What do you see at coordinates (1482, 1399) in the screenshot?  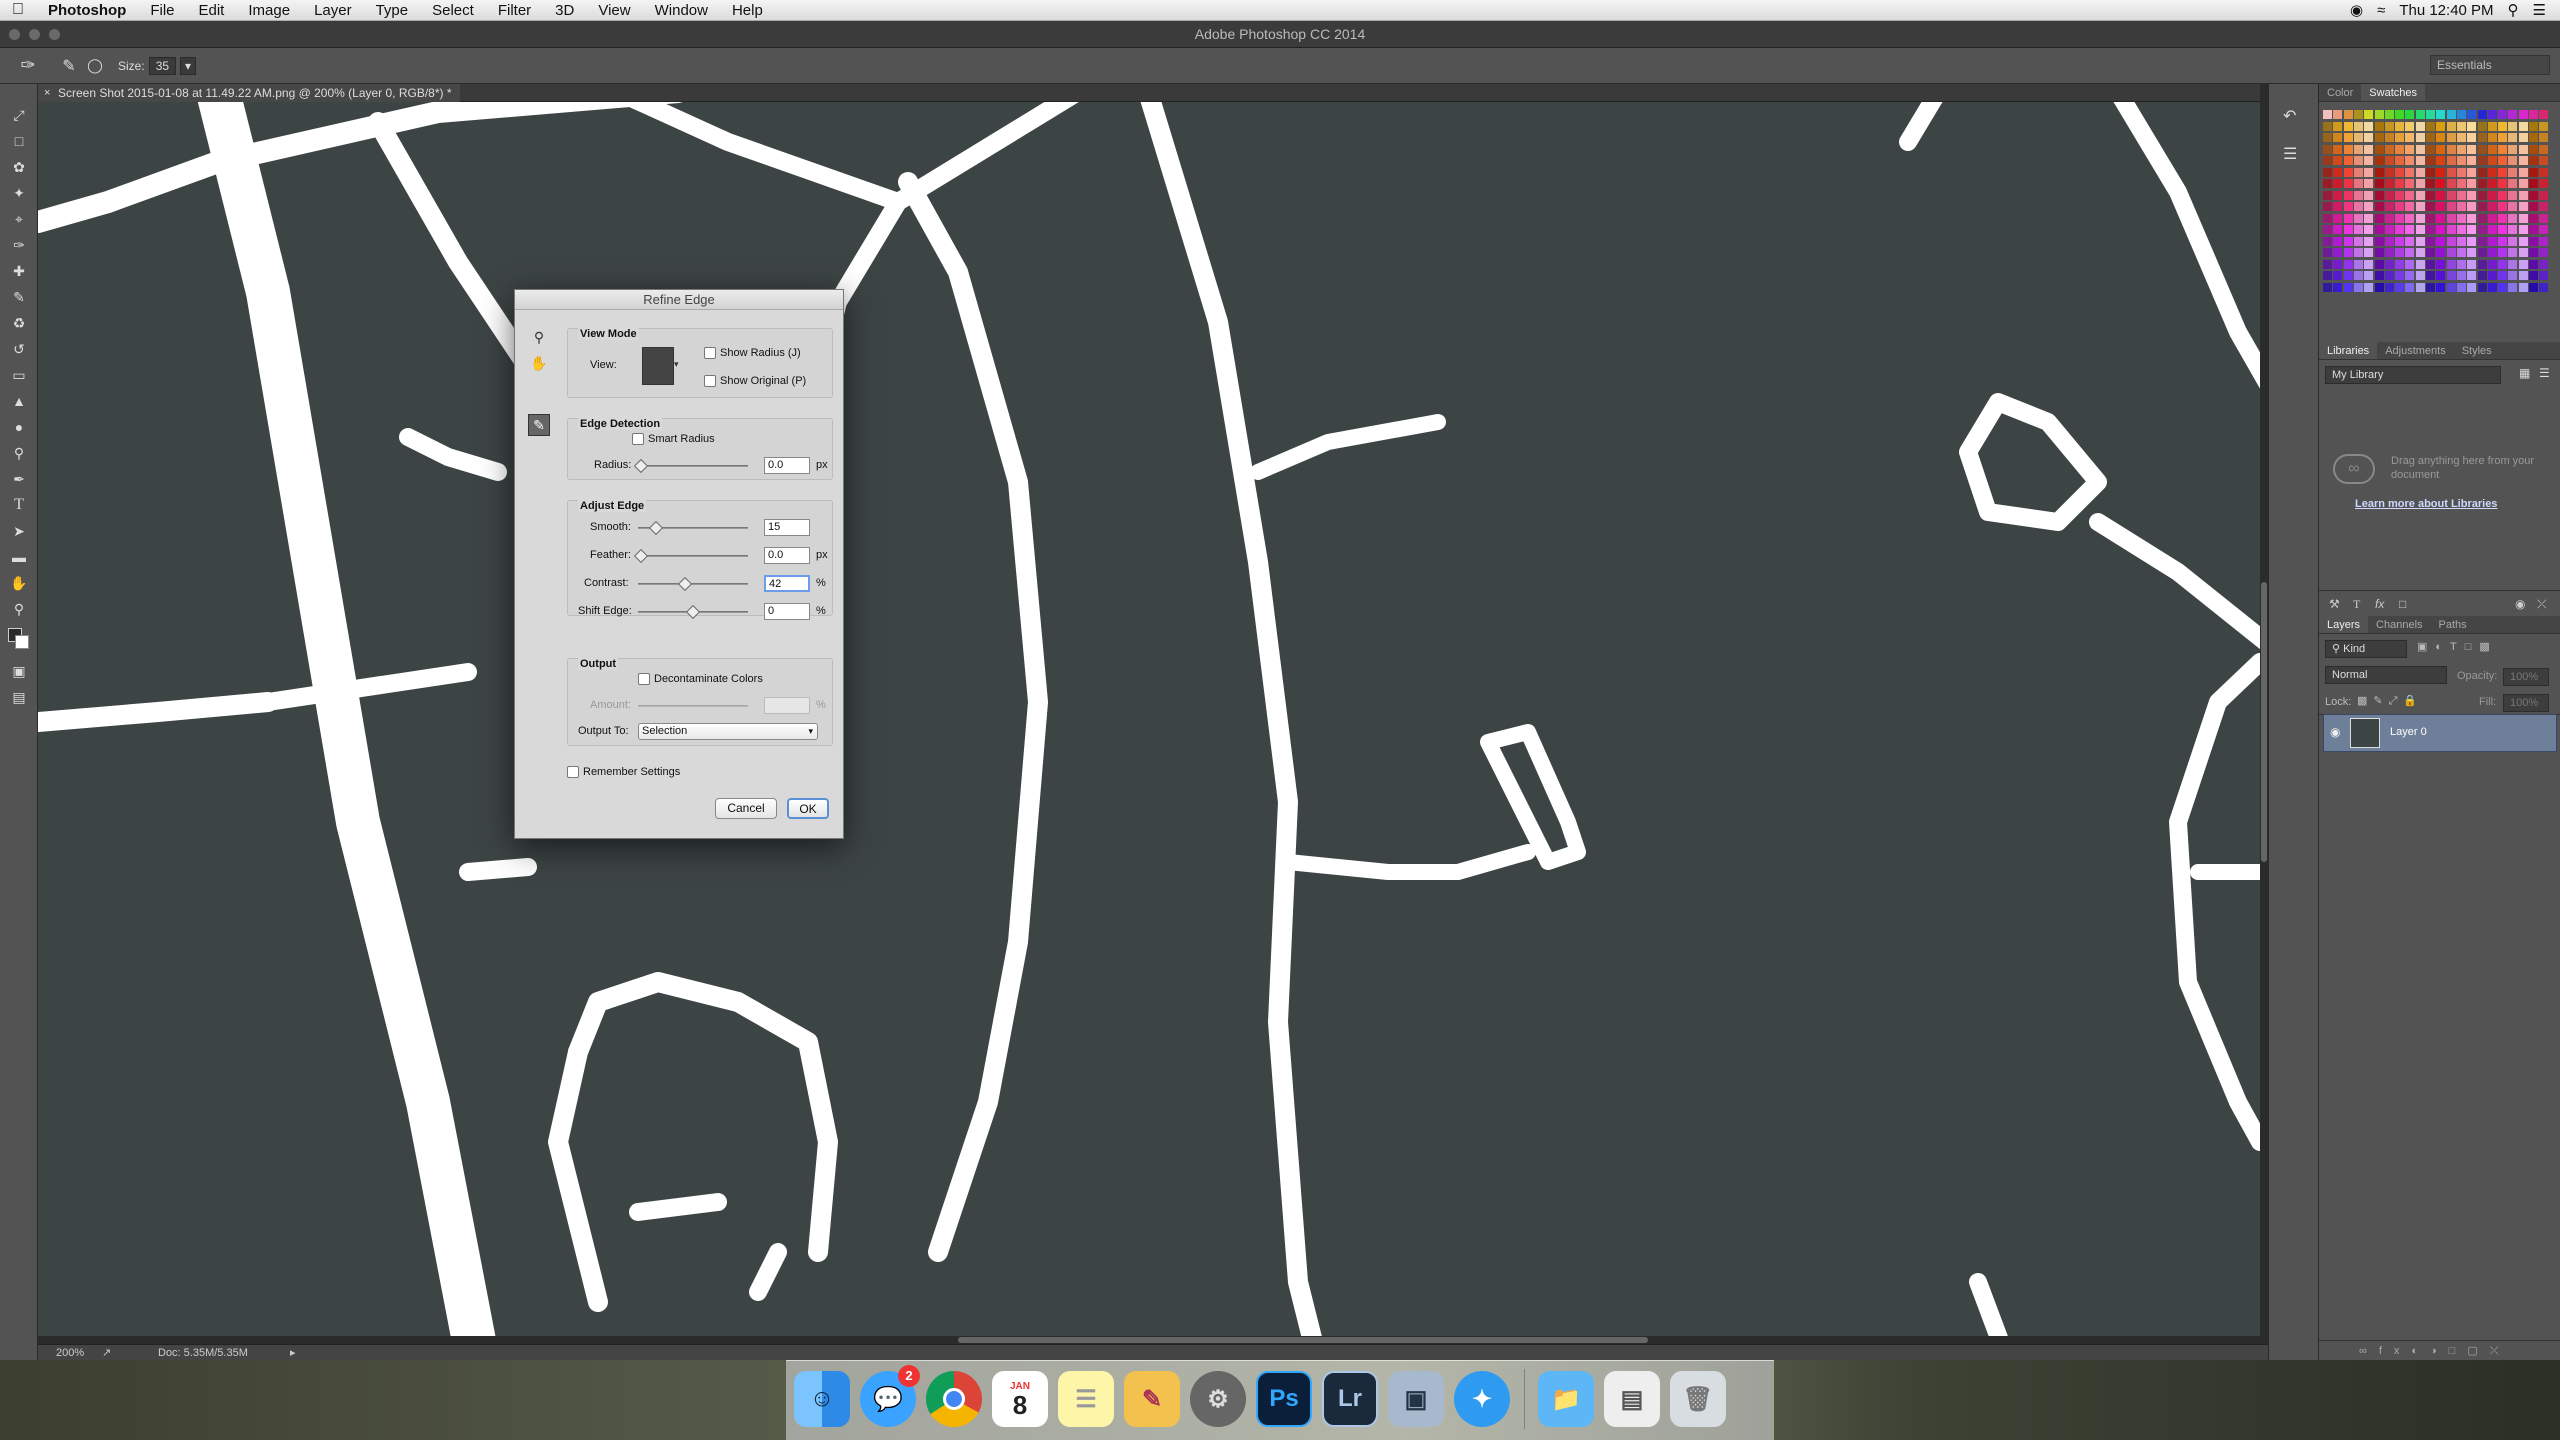 I see `safari-dock-icon: ✦` at bounding box center [1482, 1399].